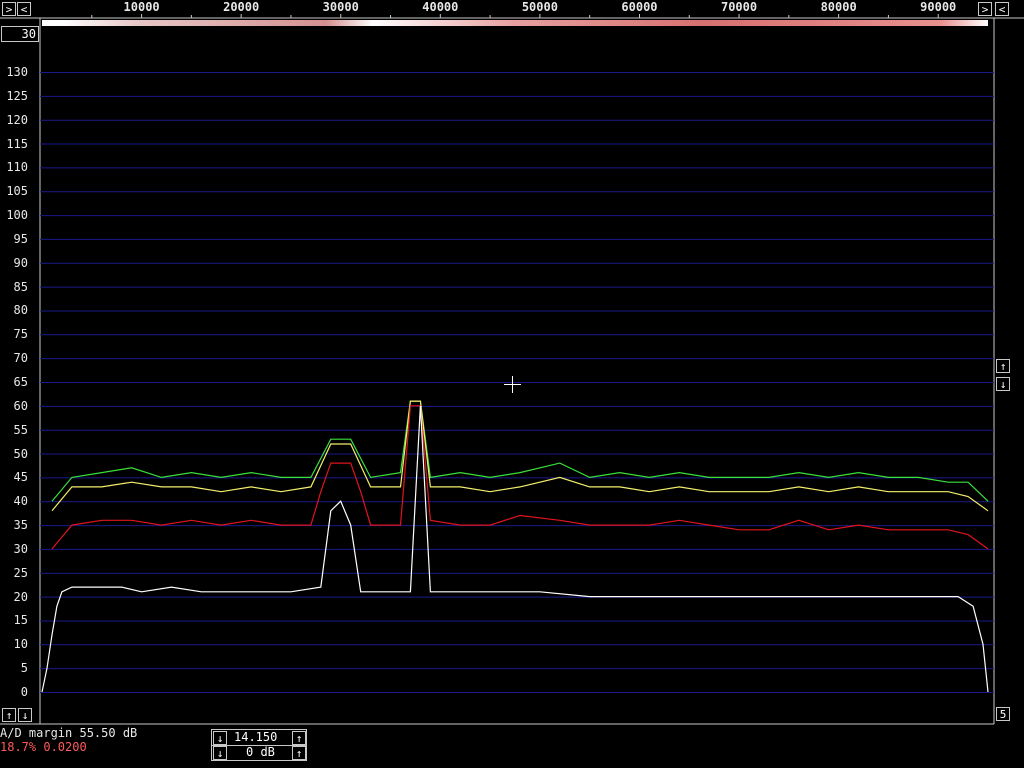 This screenshot has width=1024, height=768. Describe the element at coordinates (24, 668) in the screenshot. I see `level-tick-label: 5` at that location.